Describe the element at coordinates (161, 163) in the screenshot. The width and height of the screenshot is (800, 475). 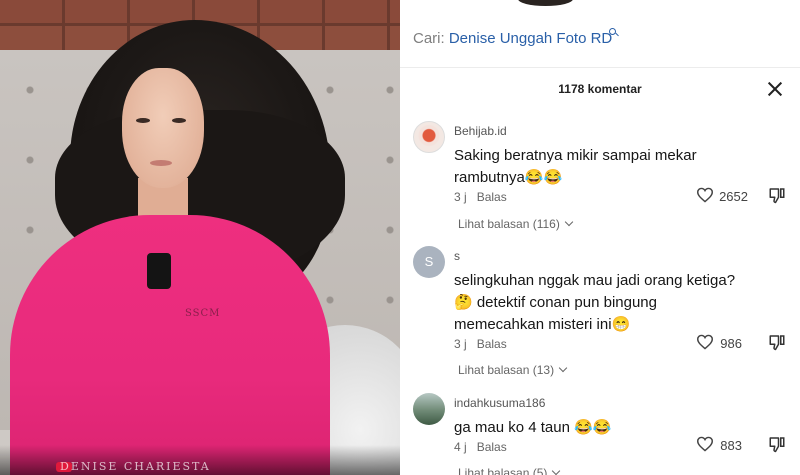
I see `mouth` at that location.